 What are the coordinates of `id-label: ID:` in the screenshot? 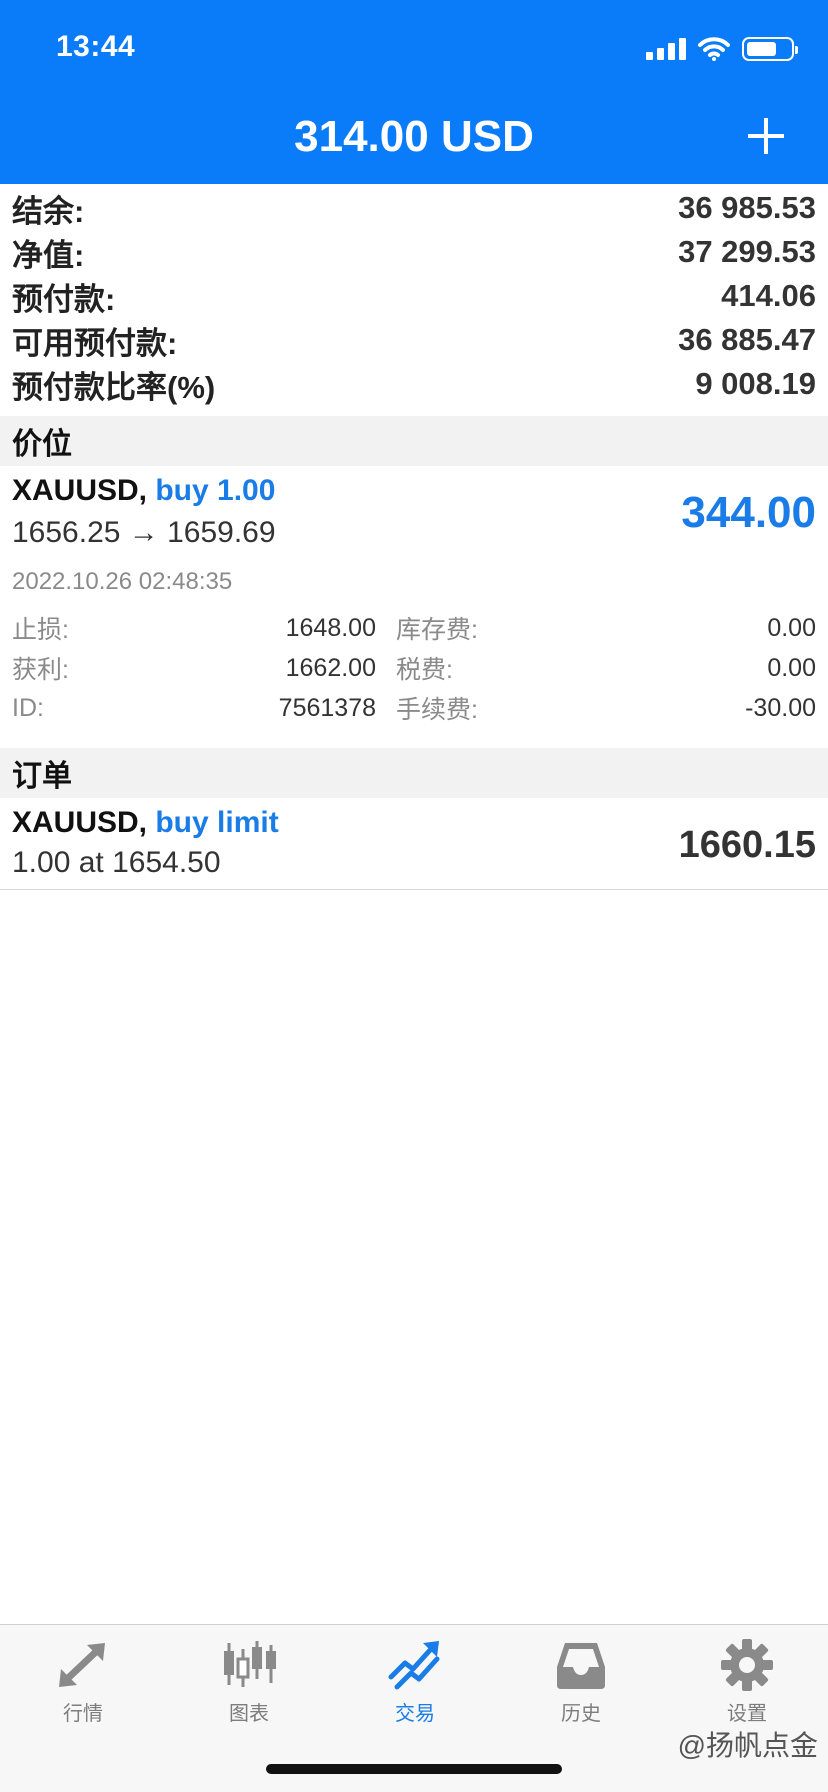 It's located at (28, 707).